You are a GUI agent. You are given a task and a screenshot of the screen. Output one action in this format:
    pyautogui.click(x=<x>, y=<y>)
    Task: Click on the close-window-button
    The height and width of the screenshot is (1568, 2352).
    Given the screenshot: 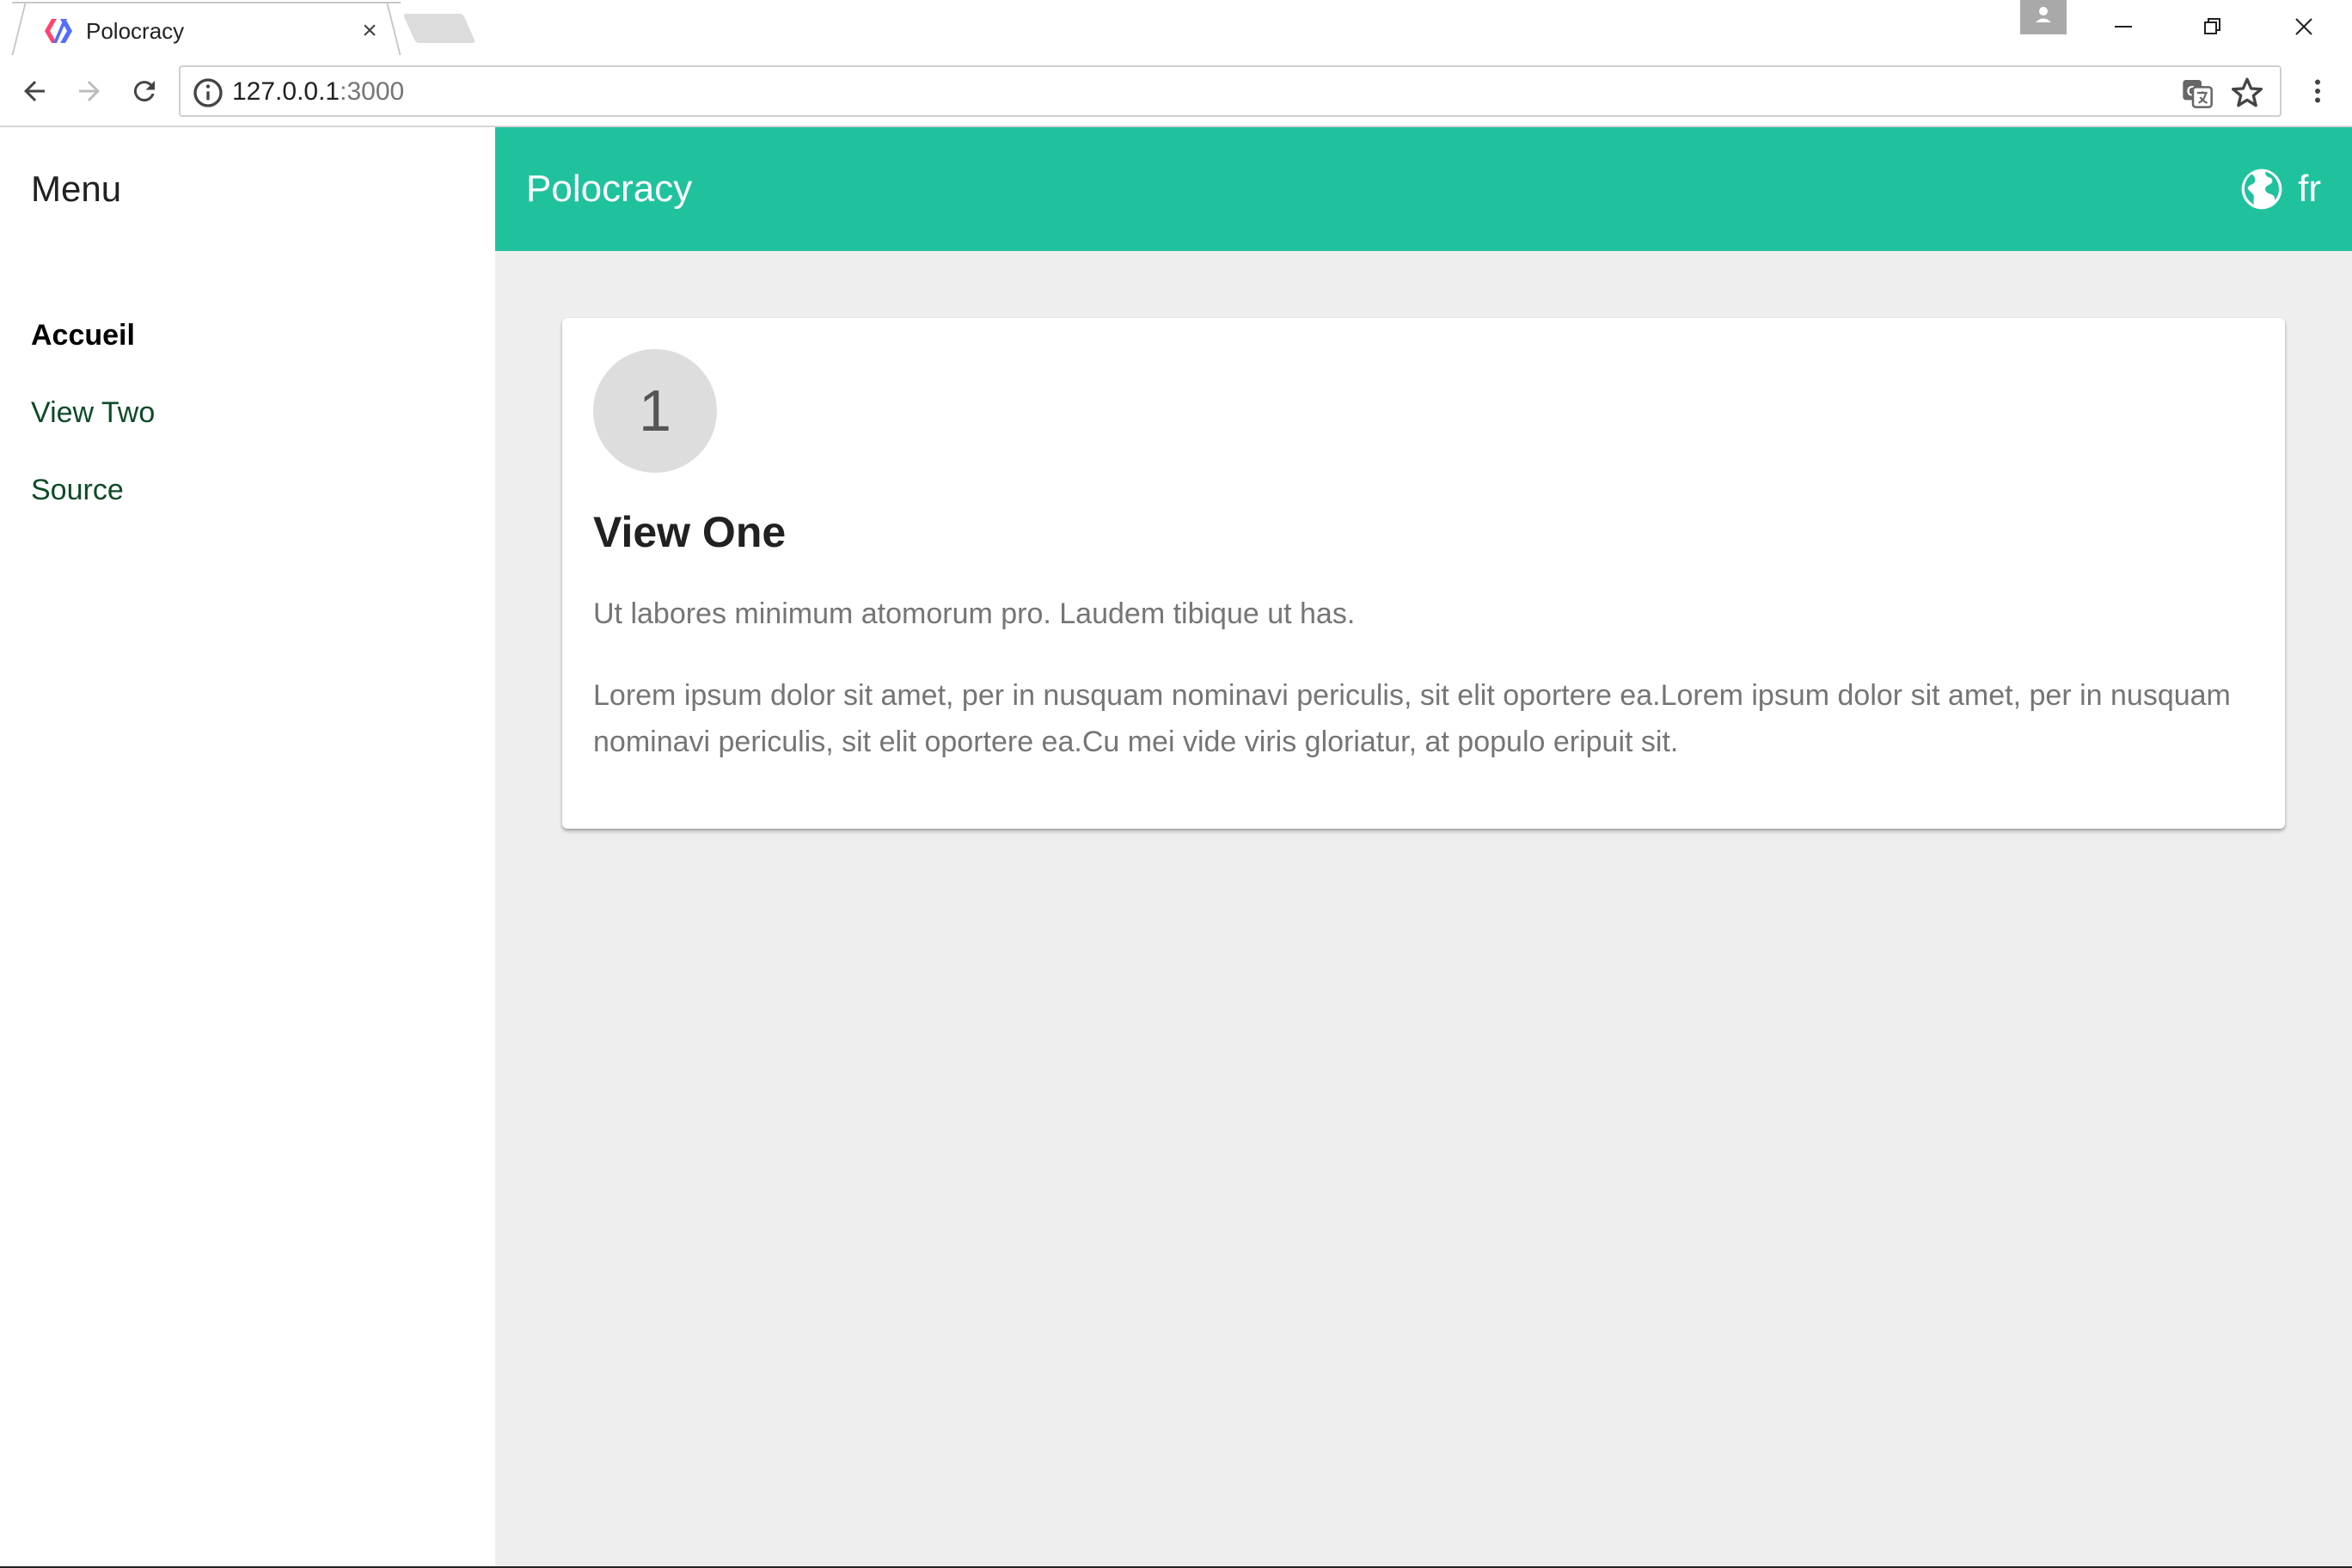 What is the action you would take?
    pyautogui.click(x=2304, y=26)
    